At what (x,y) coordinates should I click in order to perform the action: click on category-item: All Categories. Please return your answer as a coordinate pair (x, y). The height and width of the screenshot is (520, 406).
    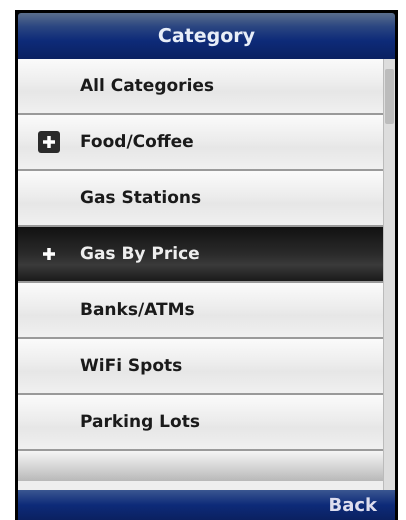
    Looking at the image, I should click on (200, 87).